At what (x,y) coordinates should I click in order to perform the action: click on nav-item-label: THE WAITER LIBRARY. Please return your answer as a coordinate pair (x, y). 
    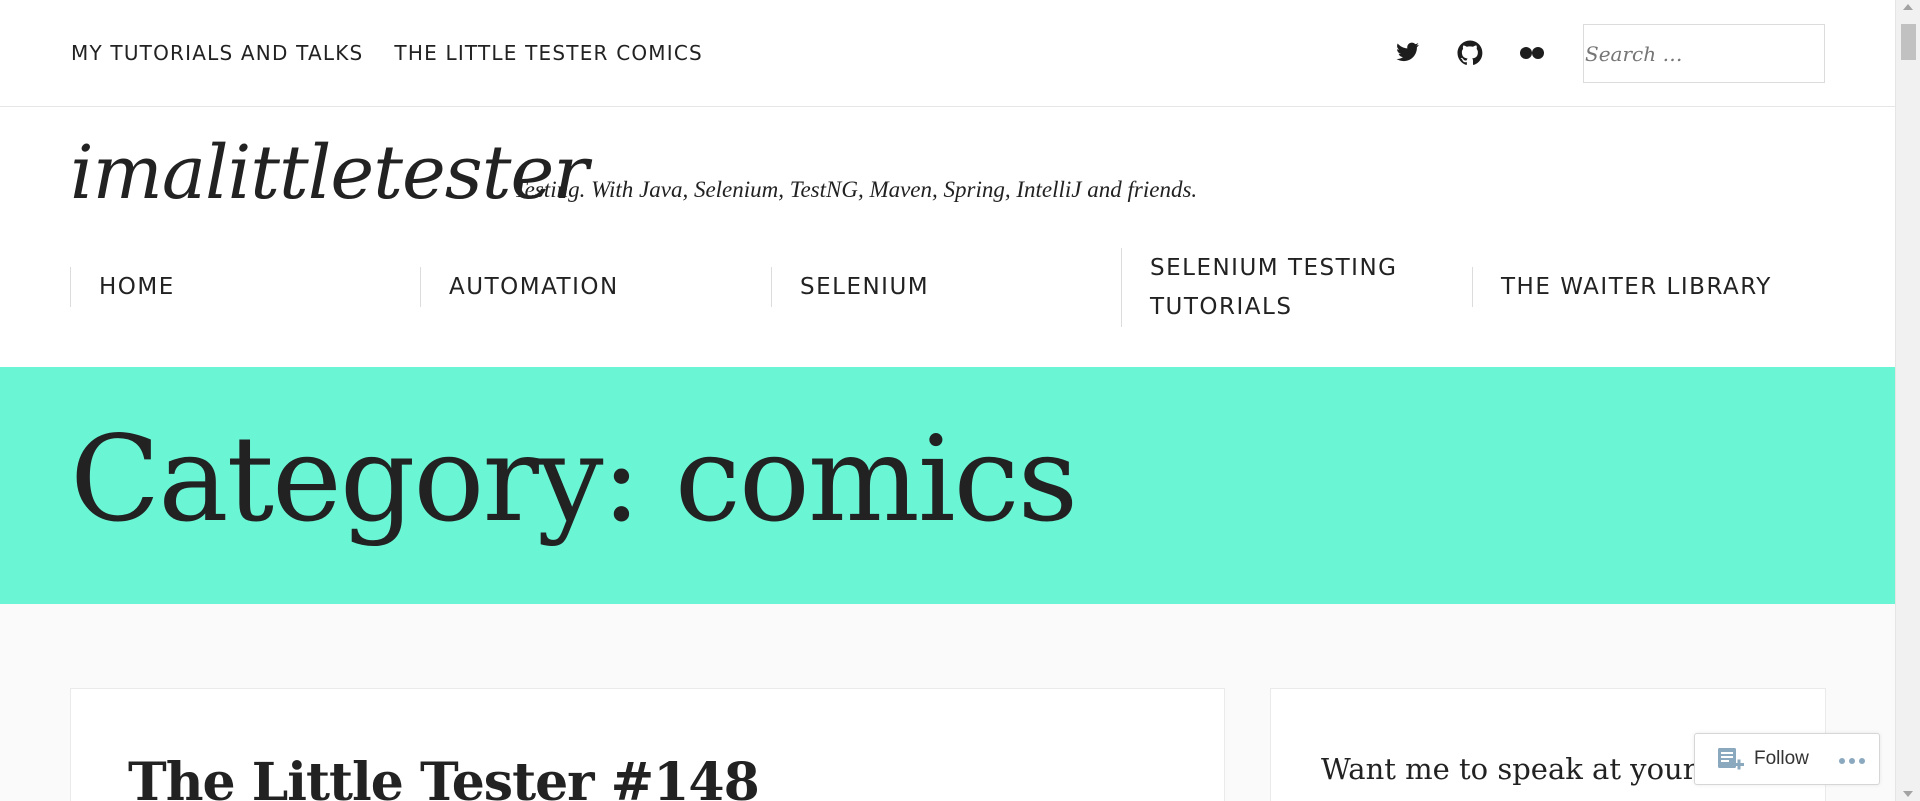
    Looking at the image, I should click on (1636, 286).